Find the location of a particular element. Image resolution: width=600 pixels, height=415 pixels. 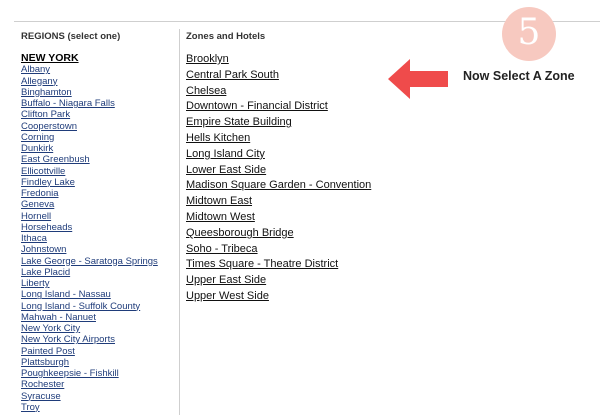

zone-link: Midtown East is located at coordinates (219, 201).